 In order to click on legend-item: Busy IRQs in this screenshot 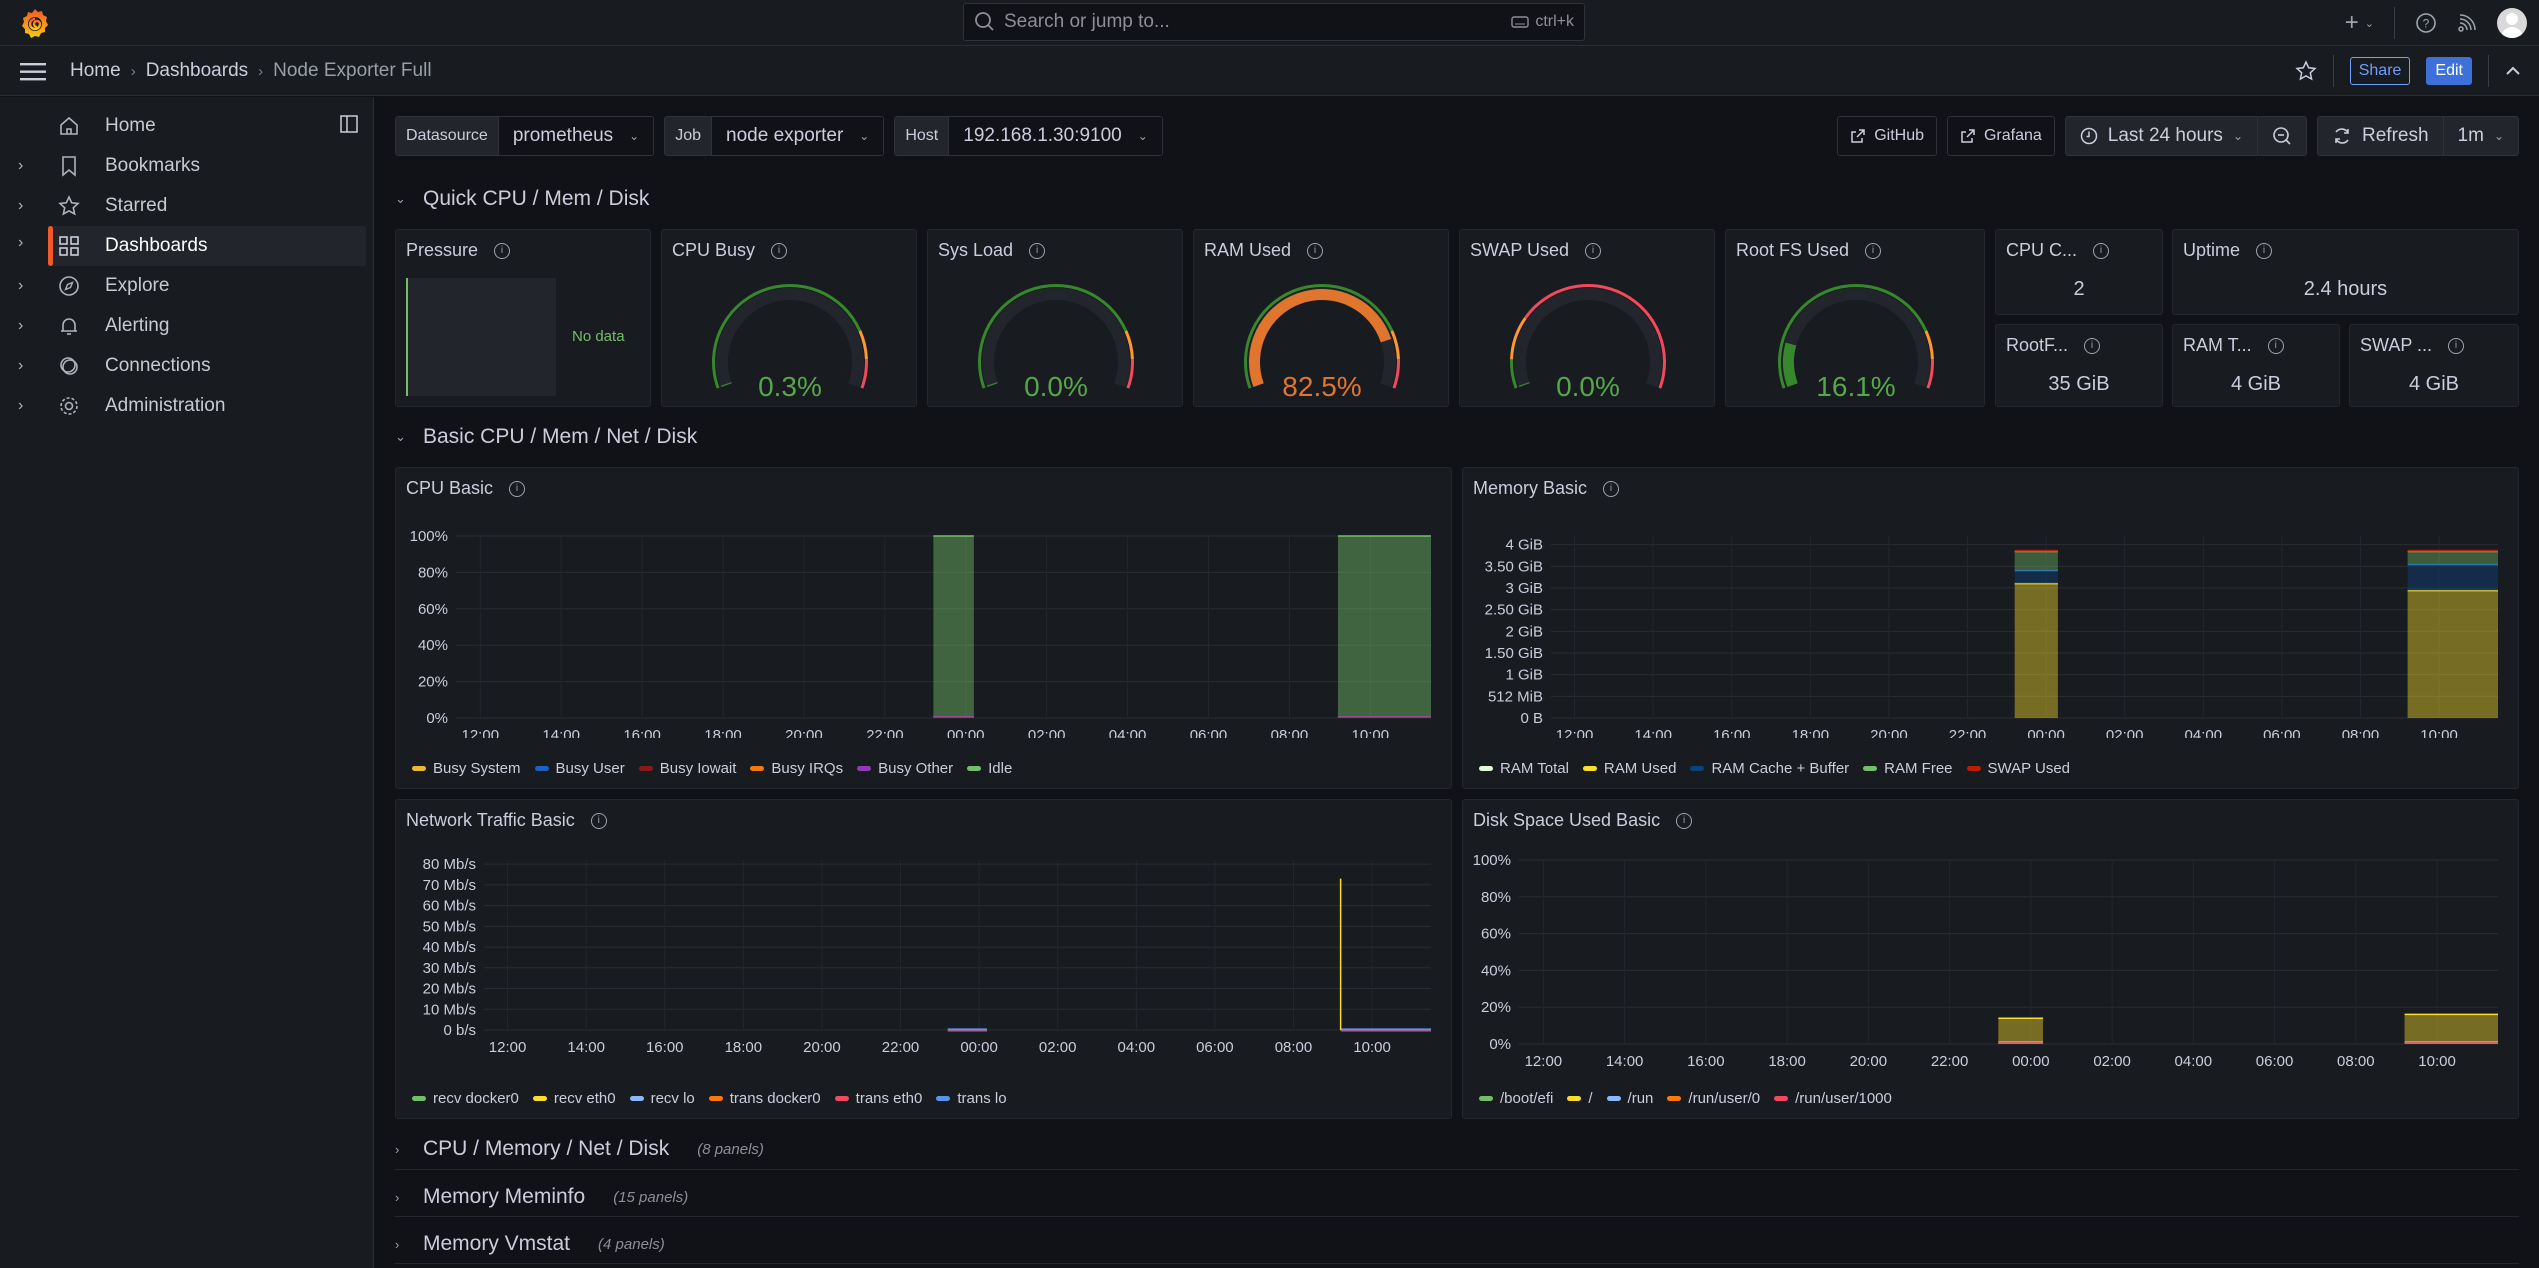, I will do `click(796, 768)`.